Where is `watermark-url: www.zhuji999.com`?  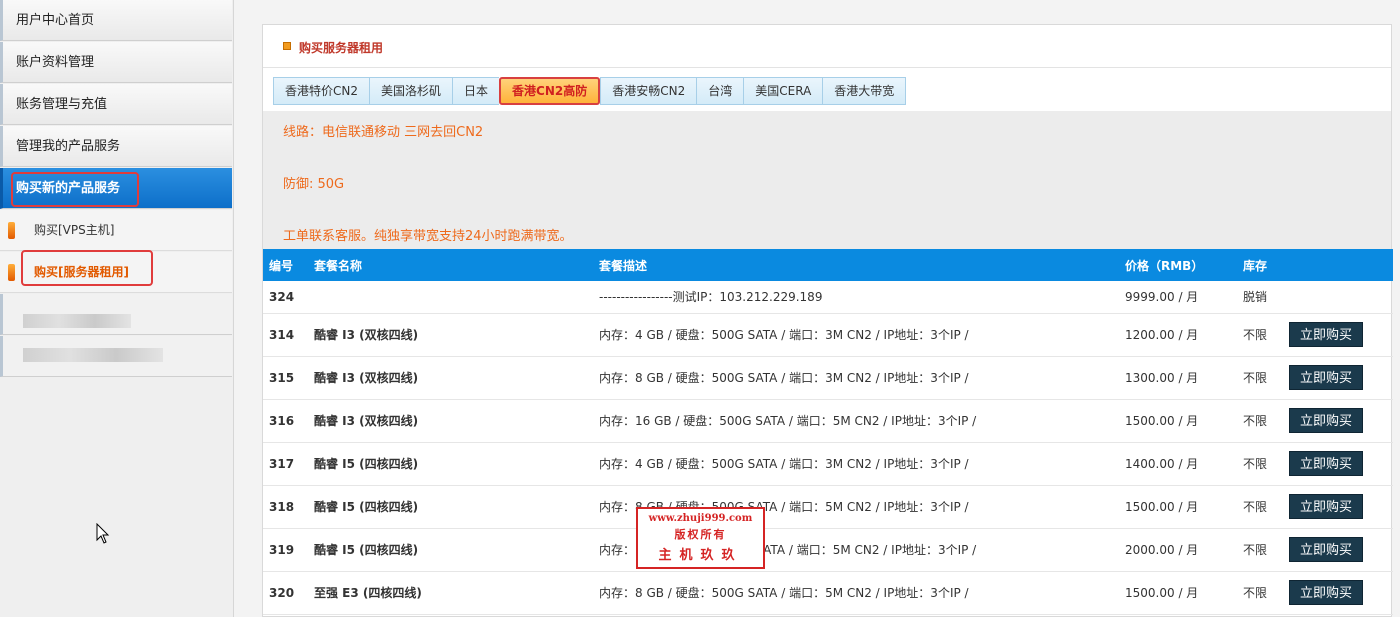 watermark-url: www.zhuji999.com is located at coordinates (700, 518).